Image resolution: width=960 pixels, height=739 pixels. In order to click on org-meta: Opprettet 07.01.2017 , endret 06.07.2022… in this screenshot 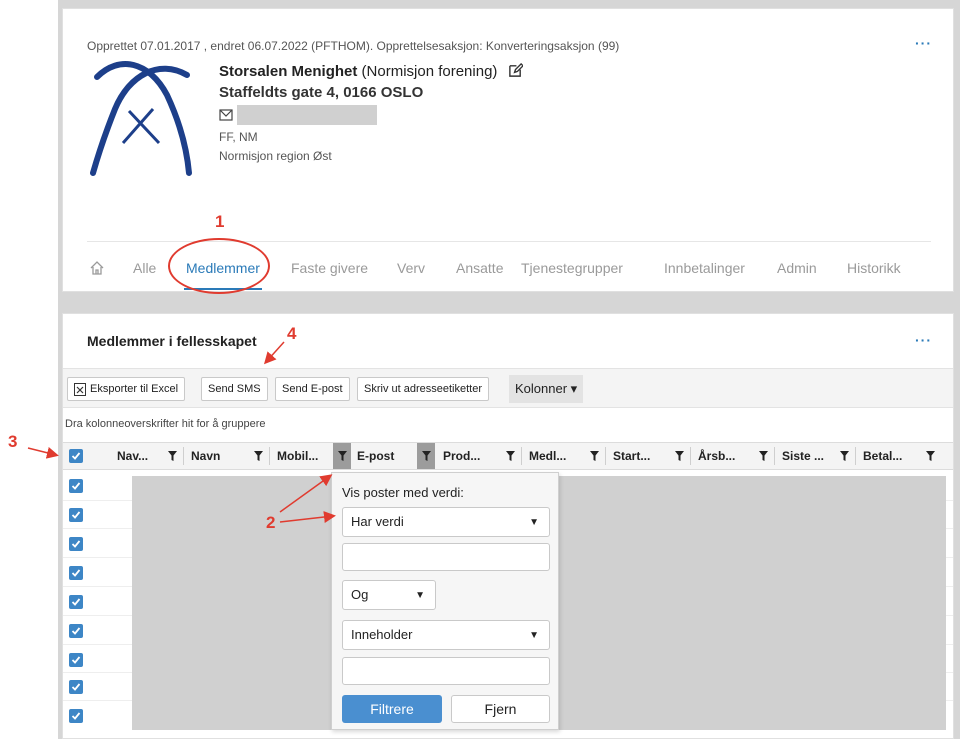, I will do `click(353, 46)`.